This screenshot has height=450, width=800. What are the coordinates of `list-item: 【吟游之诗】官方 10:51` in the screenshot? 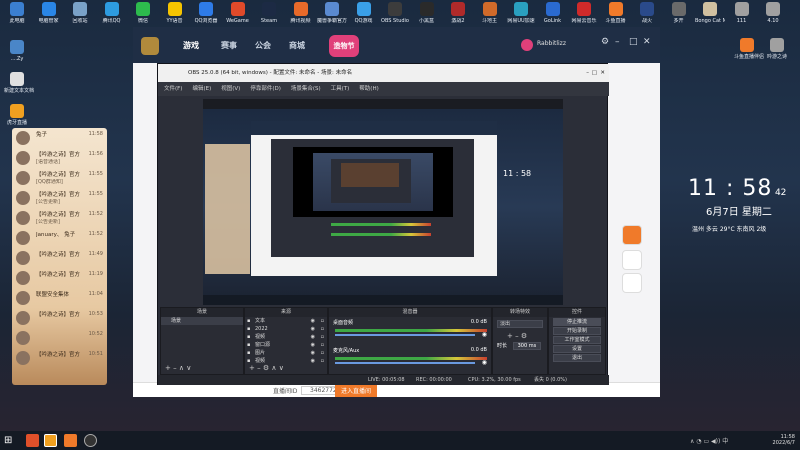 It's located at (59, 358).